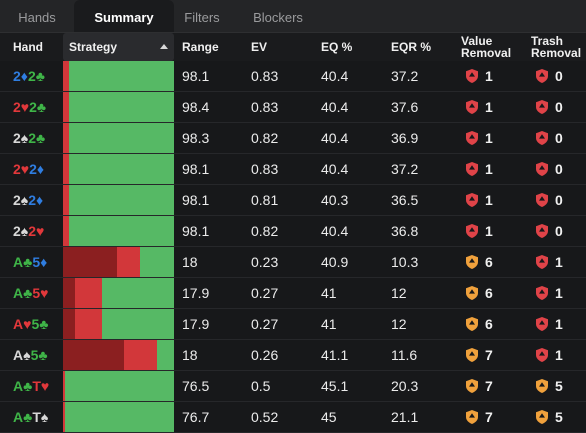 The width and height of the screenshot is (586, 433). Describe the element at coordinates (202, 16) in the screenshot. I see `tab-filters: Filters` at that location.